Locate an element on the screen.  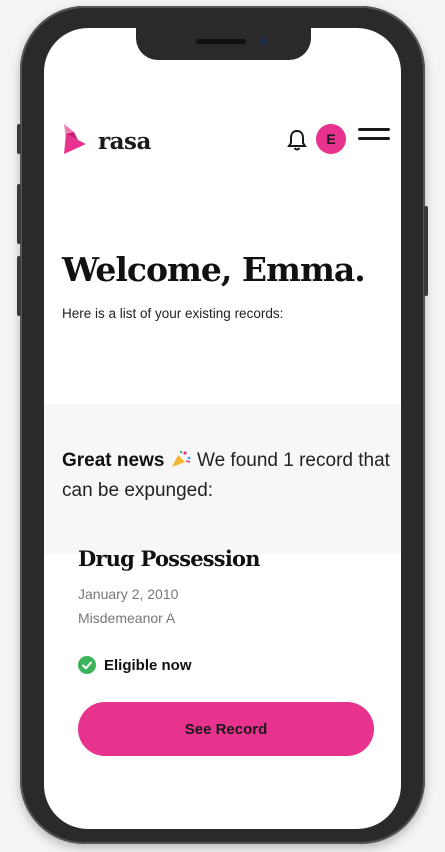
brand-name: rasa is located at coordinates (124, 141).